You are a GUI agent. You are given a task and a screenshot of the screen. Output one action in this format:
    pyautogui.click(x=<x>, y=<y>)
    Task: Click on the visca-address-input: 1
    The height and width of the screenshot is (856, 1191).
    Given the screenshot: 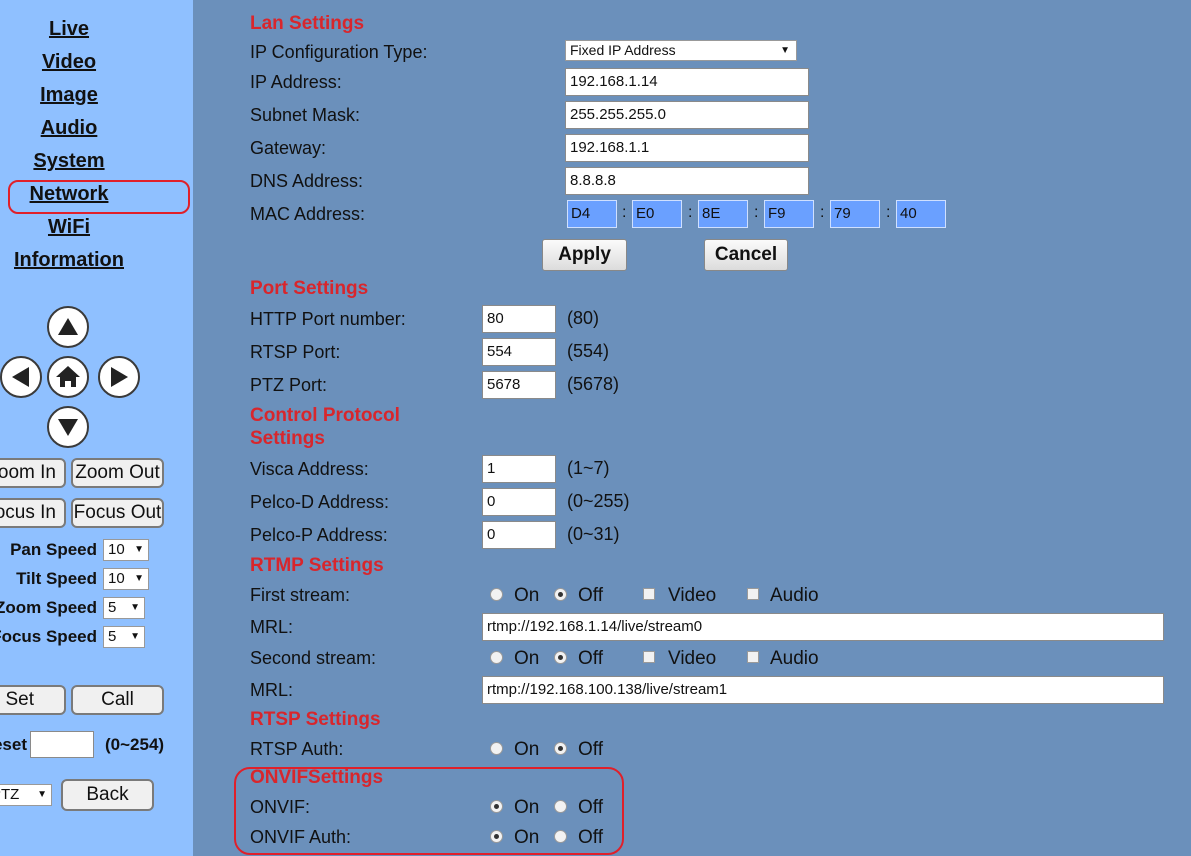 What is the action you would take?
    pyautogui.click(x=519, y=469)
    